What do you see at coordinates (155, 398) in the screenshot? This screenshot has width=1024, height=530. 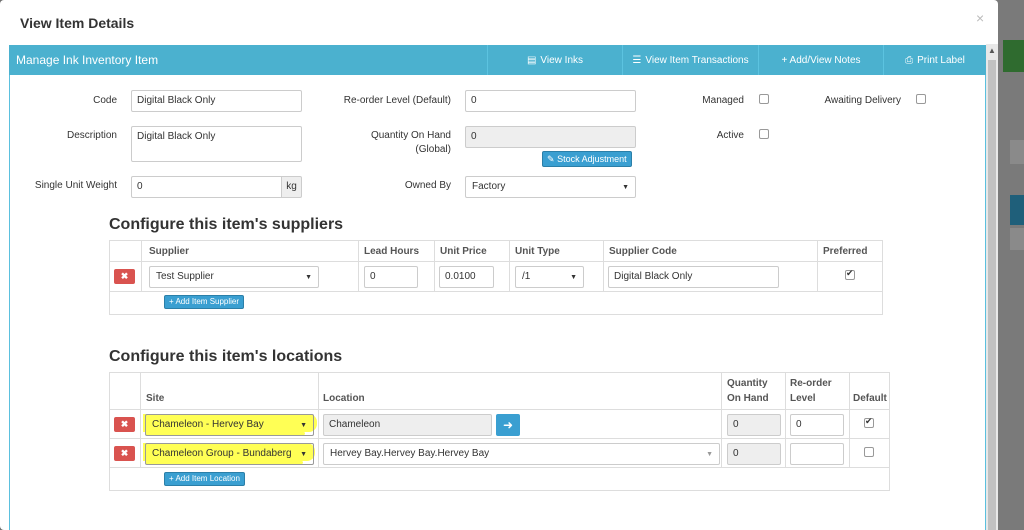 I see `col-site: Site` at bounding box center [155, 398].